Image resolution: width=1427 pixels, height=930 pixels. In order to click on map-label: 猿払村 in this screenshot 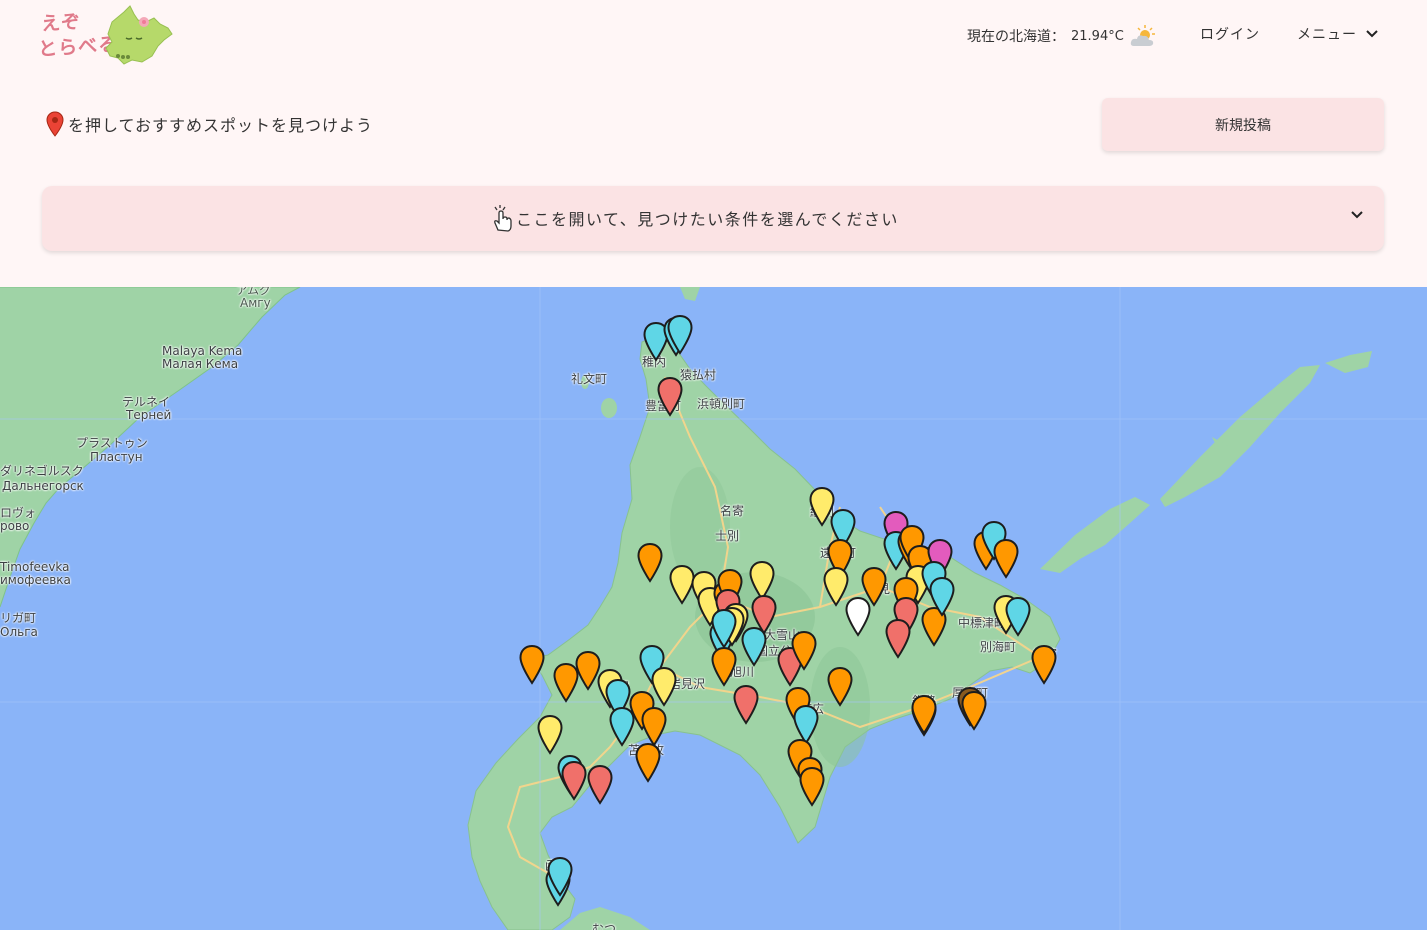, I will do `click(698, 375)`.